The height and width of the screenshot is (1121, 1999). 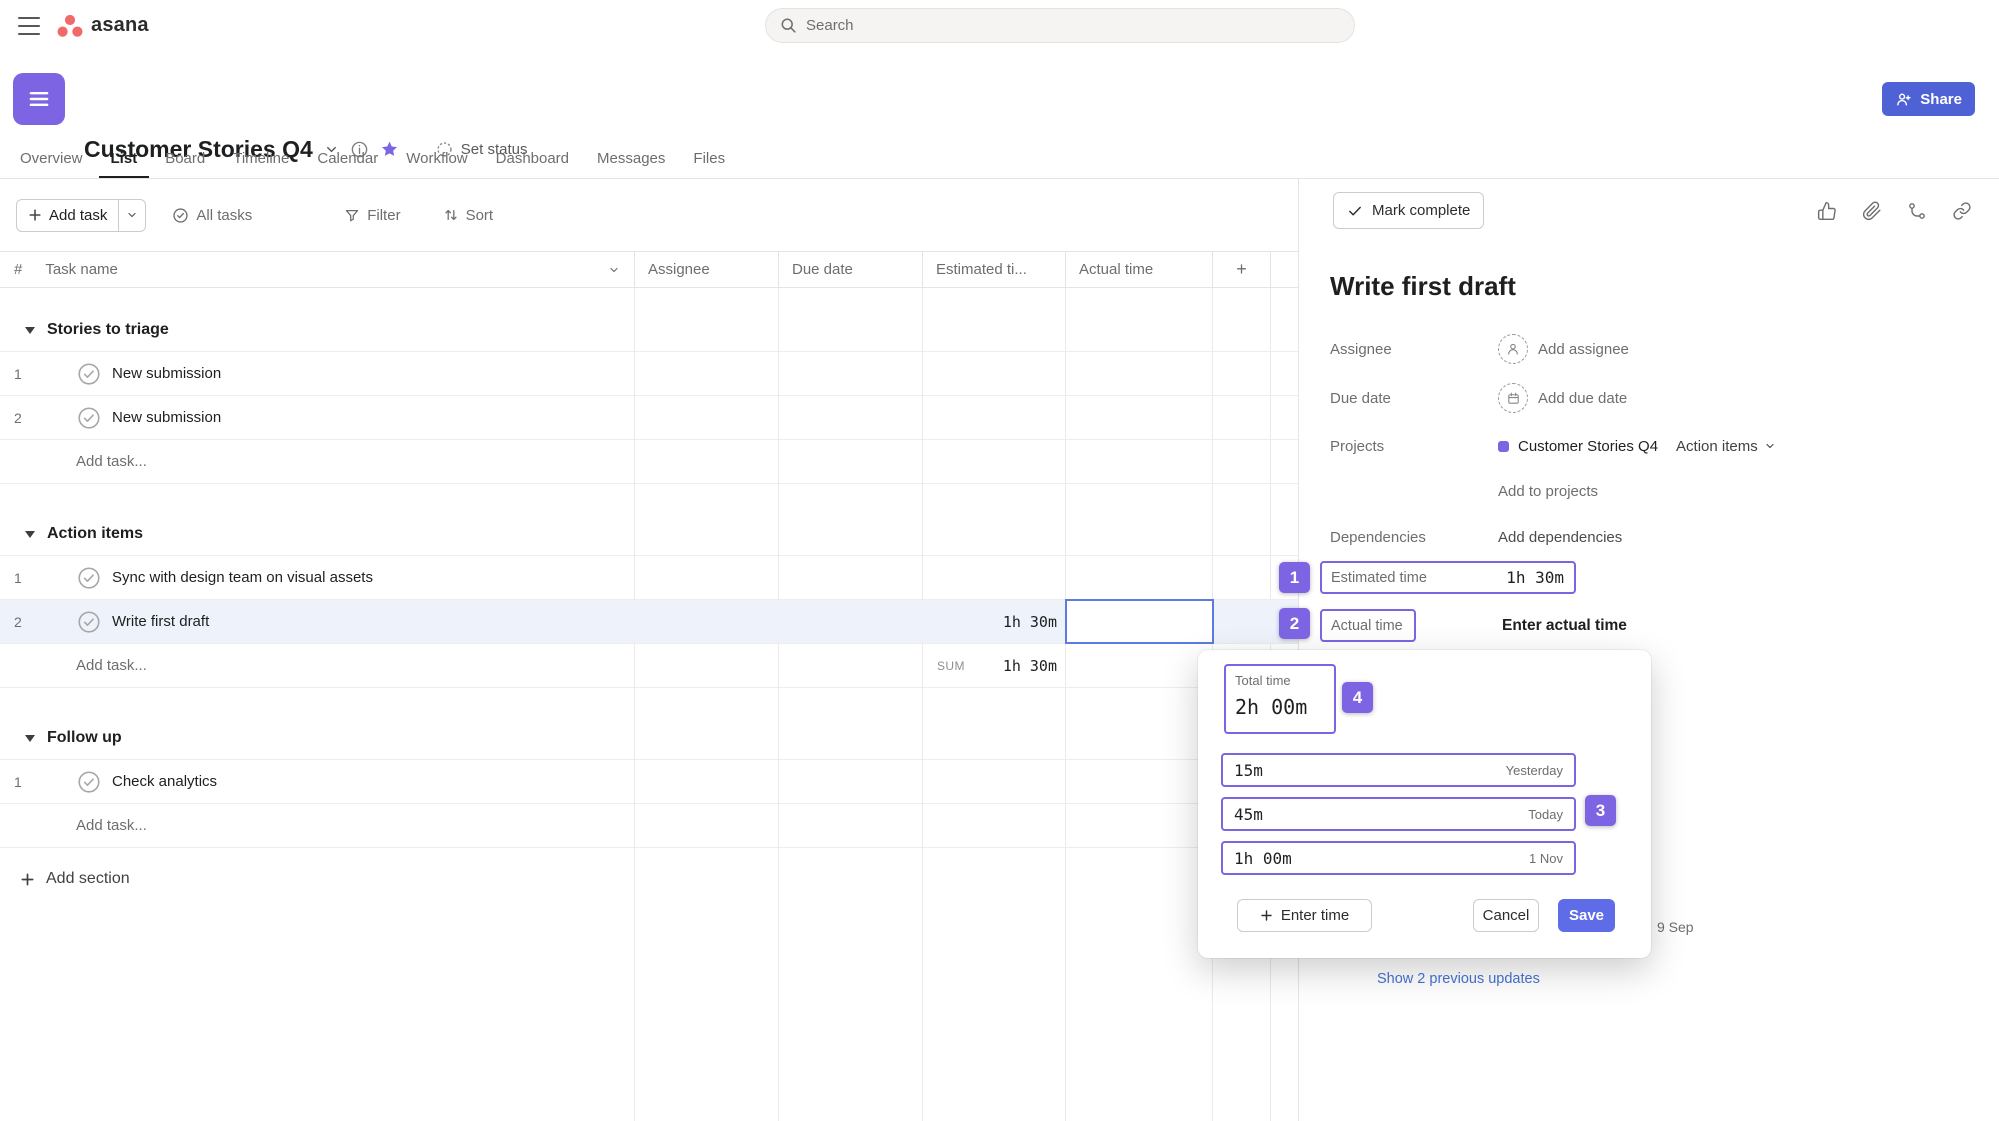 What do you see at coordinates (1917, 211) in the screenshot?
I see `subtasks-icon` at bounding box center [1917, 211].